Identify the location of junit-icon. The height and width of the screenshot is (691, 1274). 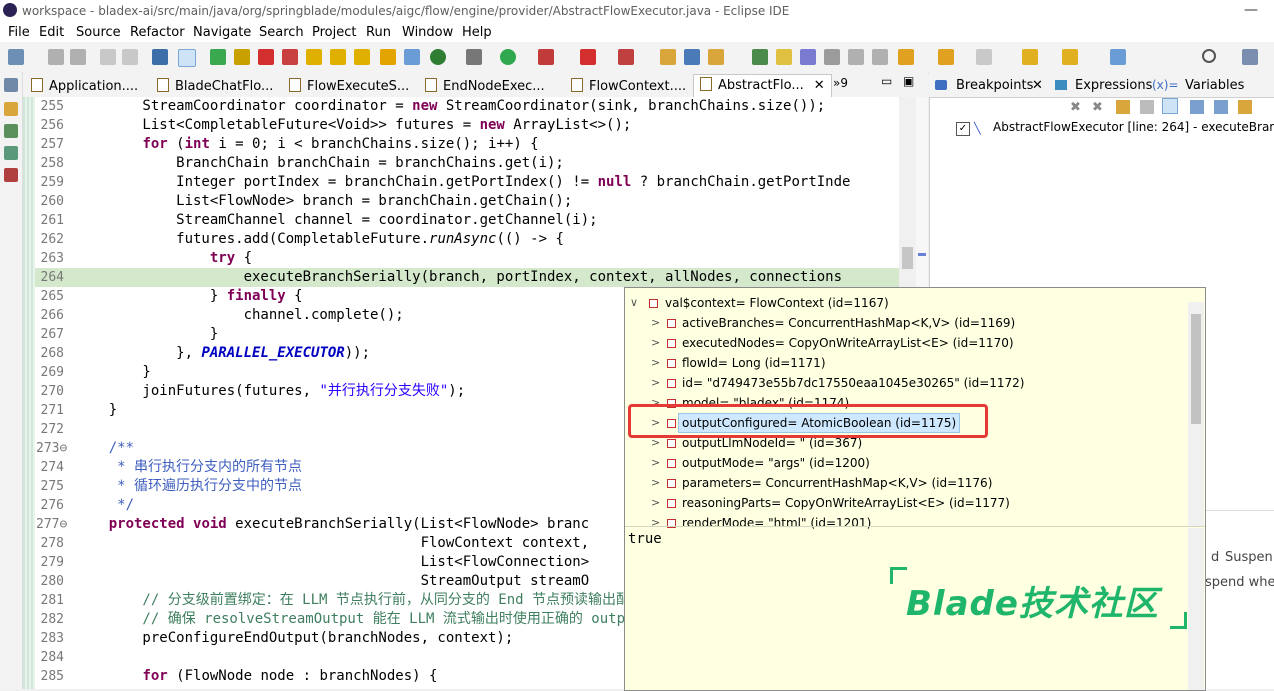
(11, 175).